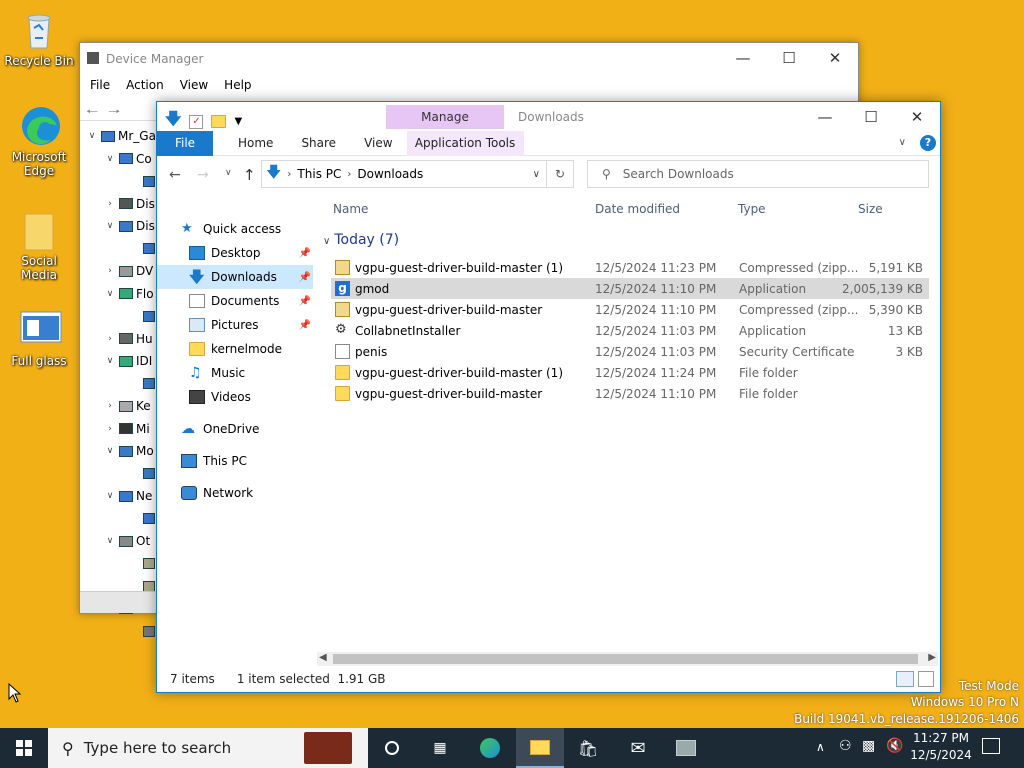 Image resolution: width=1024 pixels, height=768 pixels. Describe the element at coordinates (39, 38) in the screenshot. I see `desktop-icon-recycle-bin: Recycle Bin` at that location.